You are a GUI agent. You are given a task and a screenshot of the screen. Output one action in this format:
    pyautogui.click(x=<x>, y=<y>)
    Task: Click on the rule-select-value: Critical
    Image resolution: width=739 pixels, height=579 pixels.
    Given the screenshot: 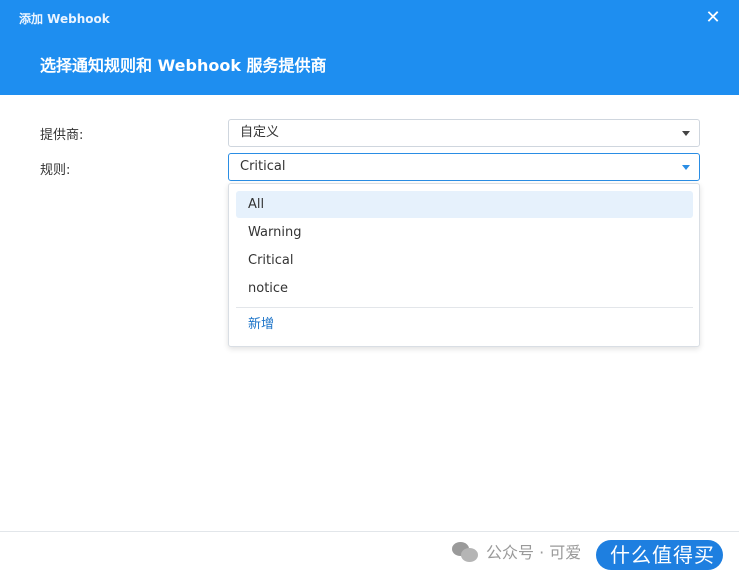 What is the action you would take?
    pyautogui.click(x=263, y=166)
    